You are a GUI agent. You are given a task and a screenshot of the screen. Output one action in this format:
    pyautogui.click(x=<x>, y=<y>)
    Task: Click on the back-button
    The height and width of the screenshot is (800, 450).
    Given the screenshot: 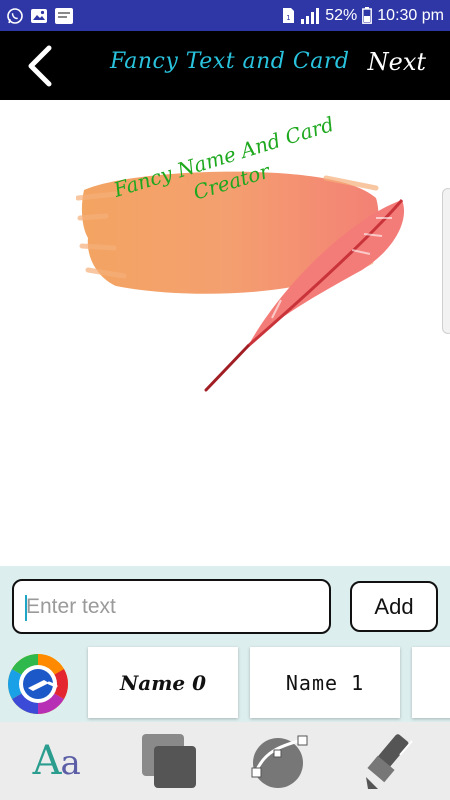 What is the action you would take?
    pyautogui.click(x=40, y=66)
    